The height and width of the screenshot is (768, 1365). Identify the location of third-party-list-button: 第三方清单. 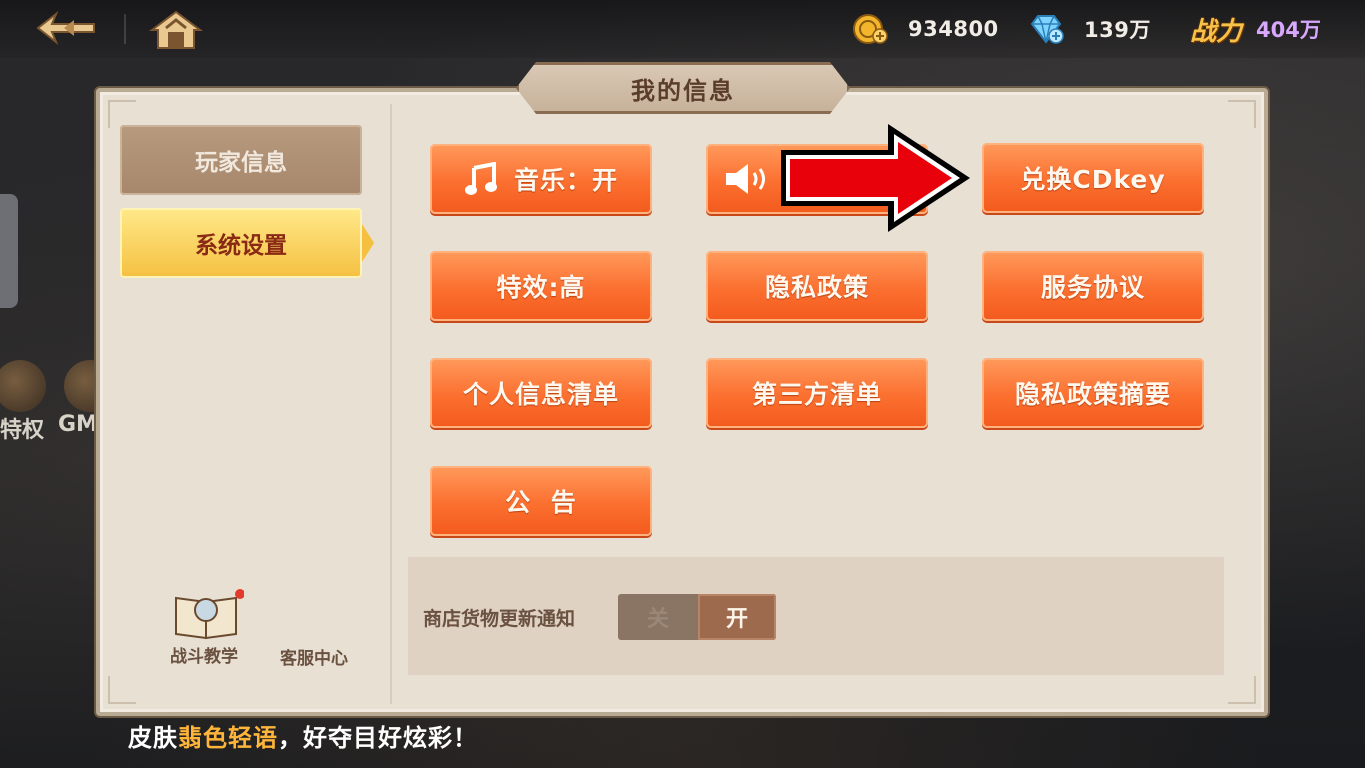
(817, 393).